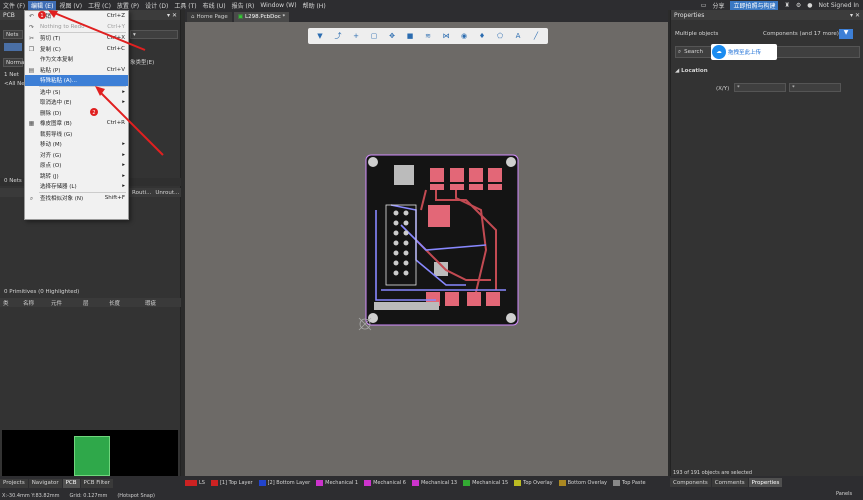 This screenshot has height=500, width=863. I want to click on diff-pair-icon: ⋈, so click(446, 36).